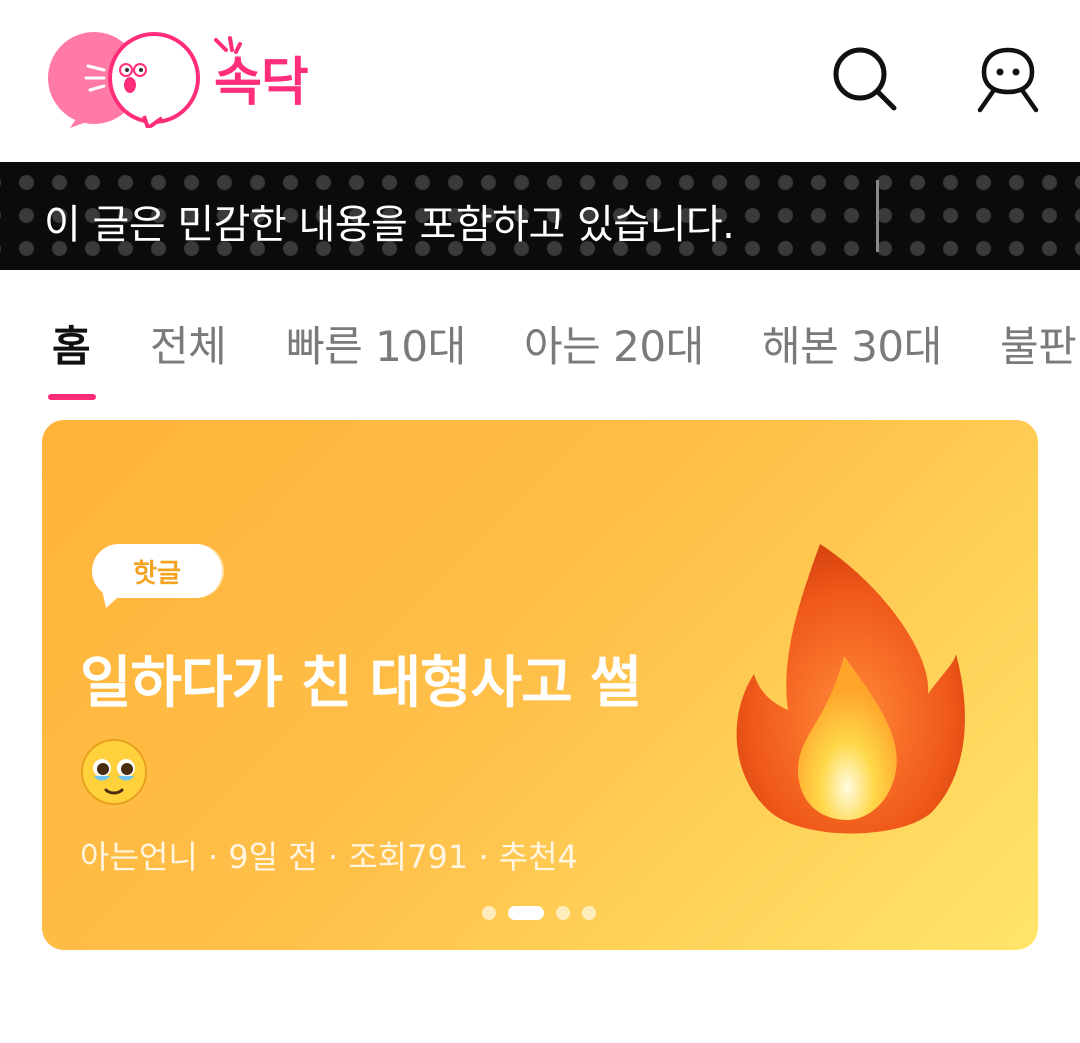 This screenshot has height=1043, width=1080. Describe the element at coordinates (188, 343) in the screenshot. I see `tab-all: 전체` at that location.